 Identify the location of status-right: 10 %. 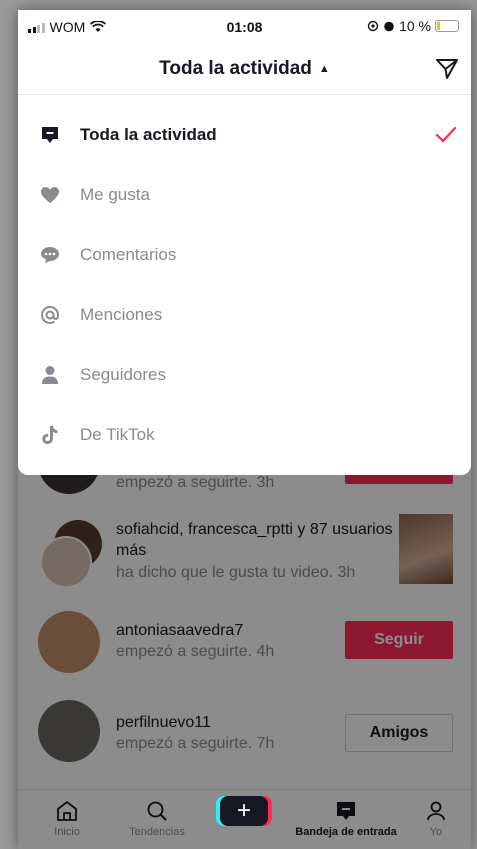
(413, 26).